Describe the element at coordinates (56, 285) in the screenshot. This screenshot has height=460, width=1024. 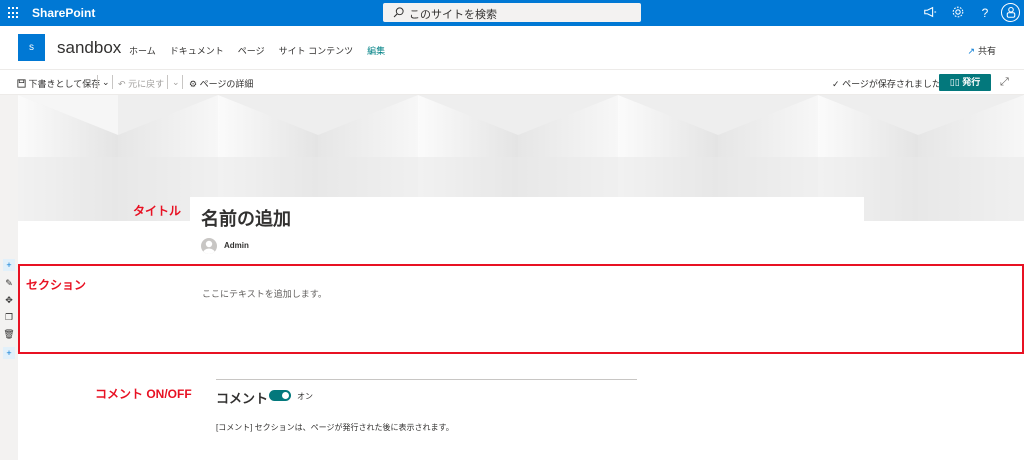
I see `annotation-section: セクション` at that location.